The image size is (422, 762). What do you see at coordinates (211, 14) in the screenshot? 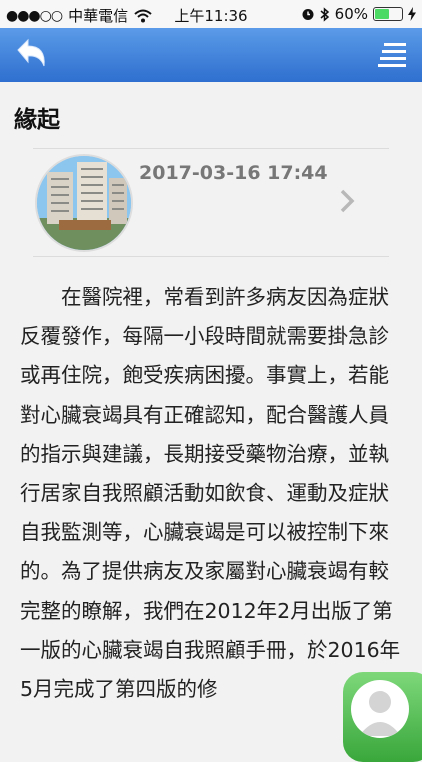
I see `status-bar: ●●●○○ 中華電信 上午11:36 60%` at bounding box center [211, 14].